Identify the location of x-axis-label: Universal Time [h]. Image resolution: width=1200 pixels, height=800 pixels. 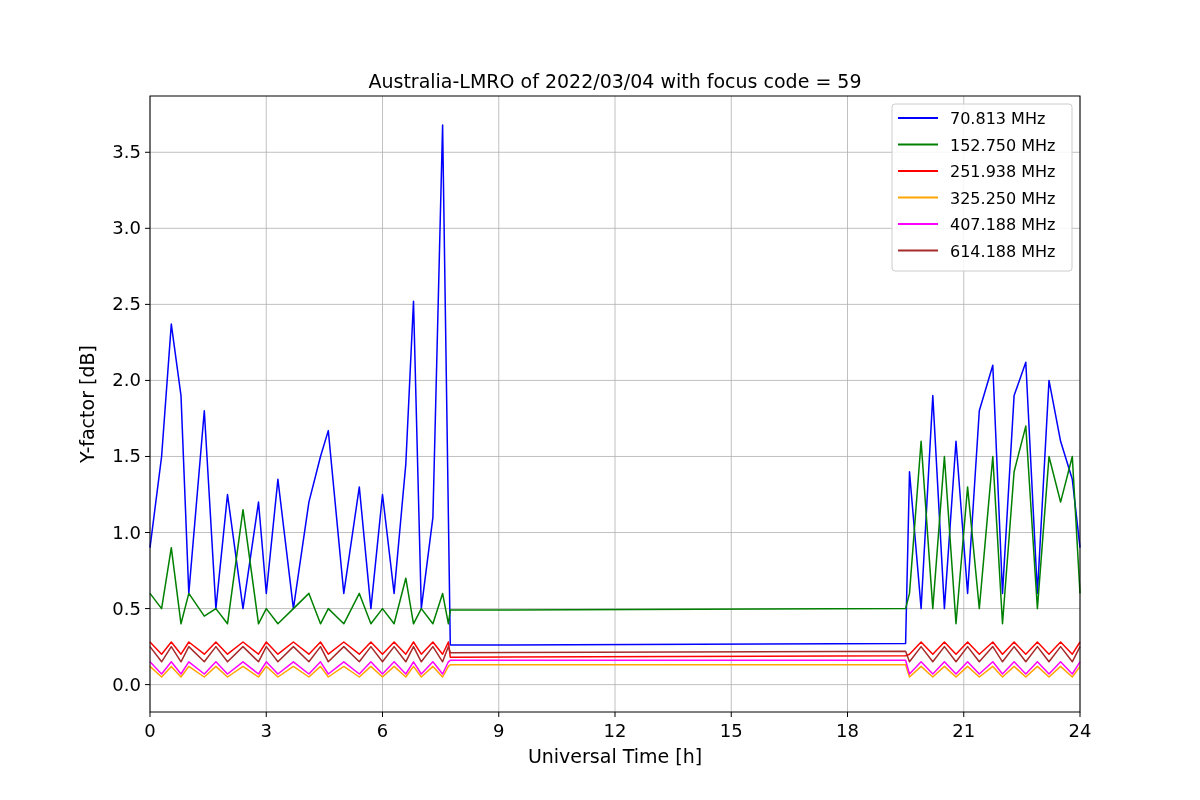
(615, 756).